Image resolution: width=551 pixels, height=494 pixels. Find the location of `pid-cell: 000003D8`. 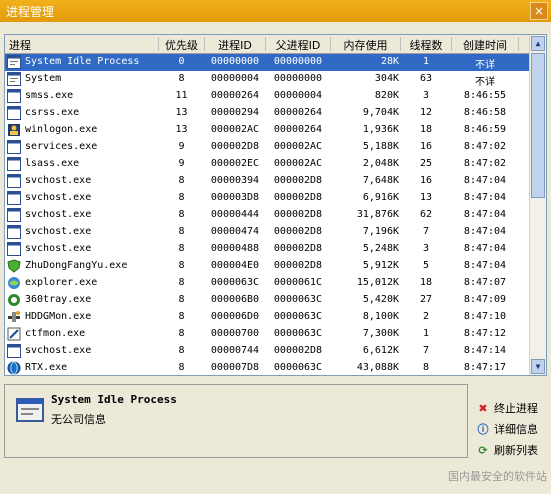

pid-cell: 000003D8 is located at coordinates (235, 197).